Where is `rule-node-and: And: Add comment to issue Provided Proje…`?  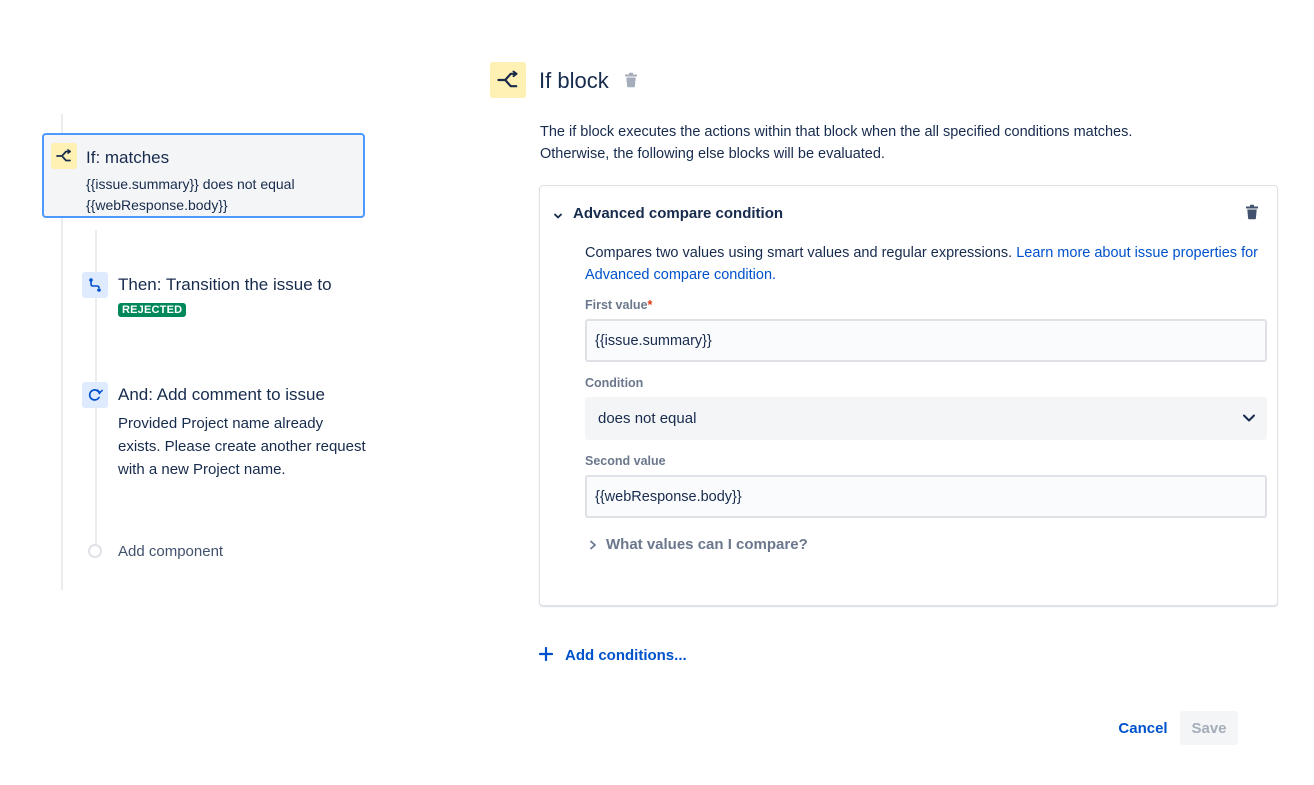 rule-node-and: And: Add comment to issue Provided Proje… is located at coordinates (227, 432).